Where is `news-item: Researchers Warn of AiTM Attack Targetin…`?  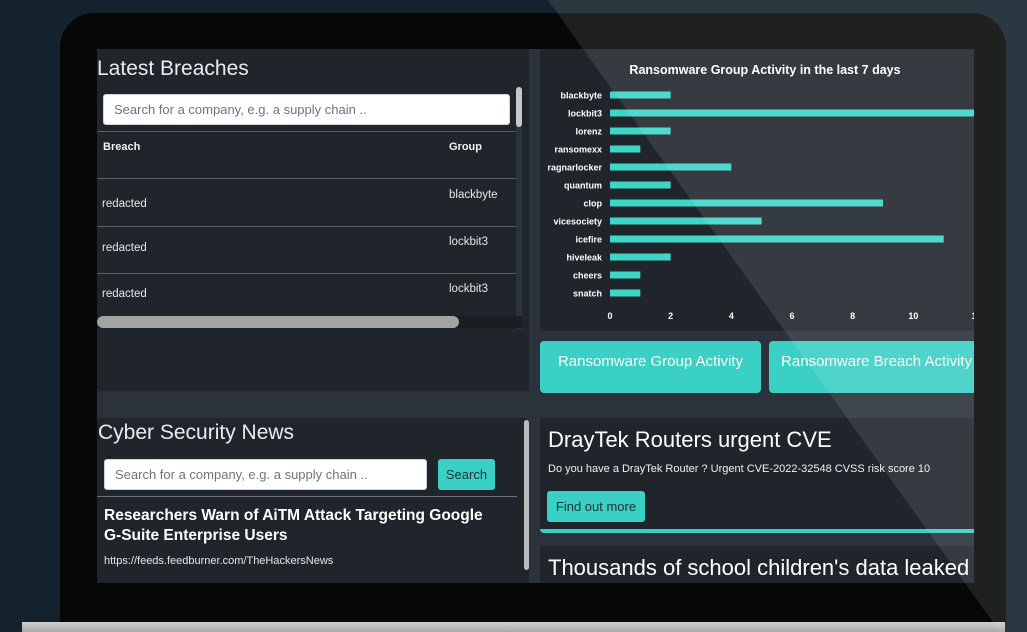
news-item: Researchers Warn of AiTM Attack Targetin… is located at coordinates (301, 536).